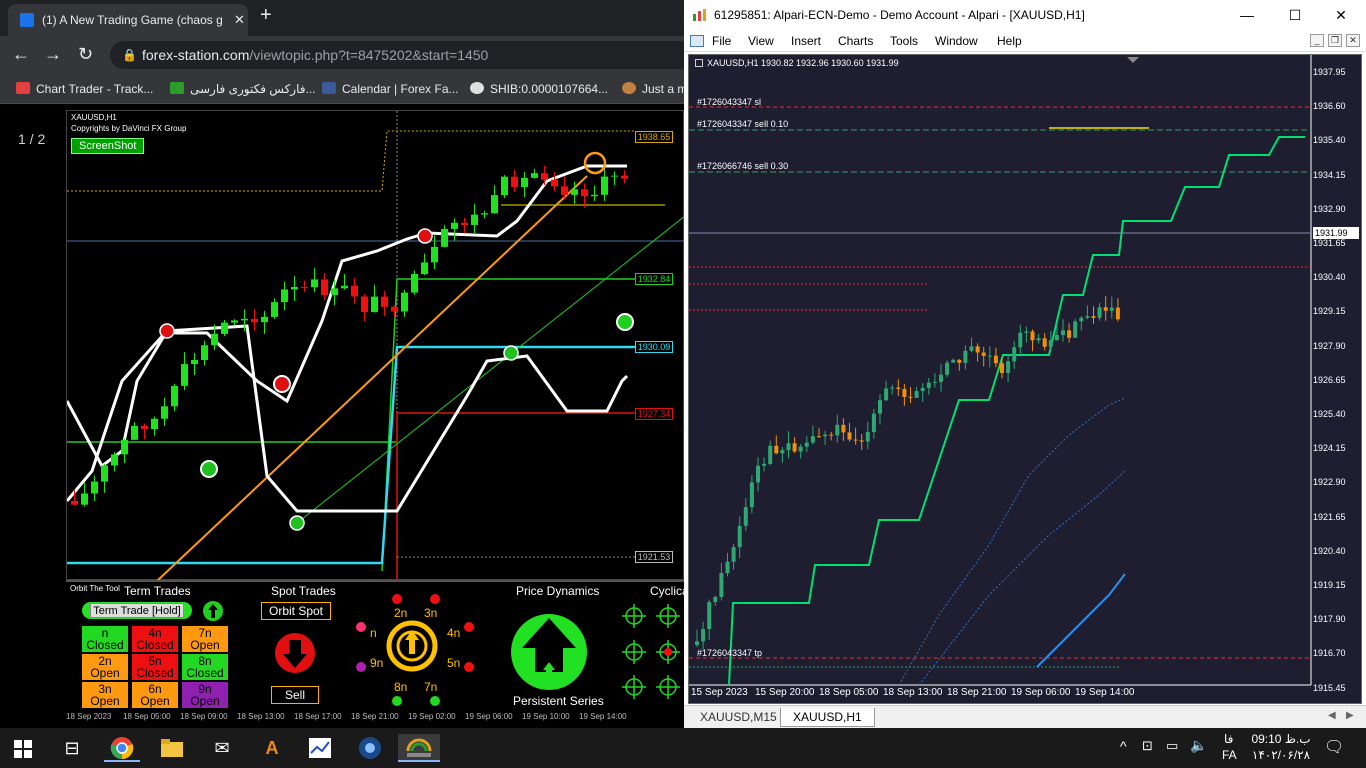 This screenshot has height=768, width=1366. I want to click on browser-tab: (1) A New Trading Game (chaos g ✕, so click(128, 20).